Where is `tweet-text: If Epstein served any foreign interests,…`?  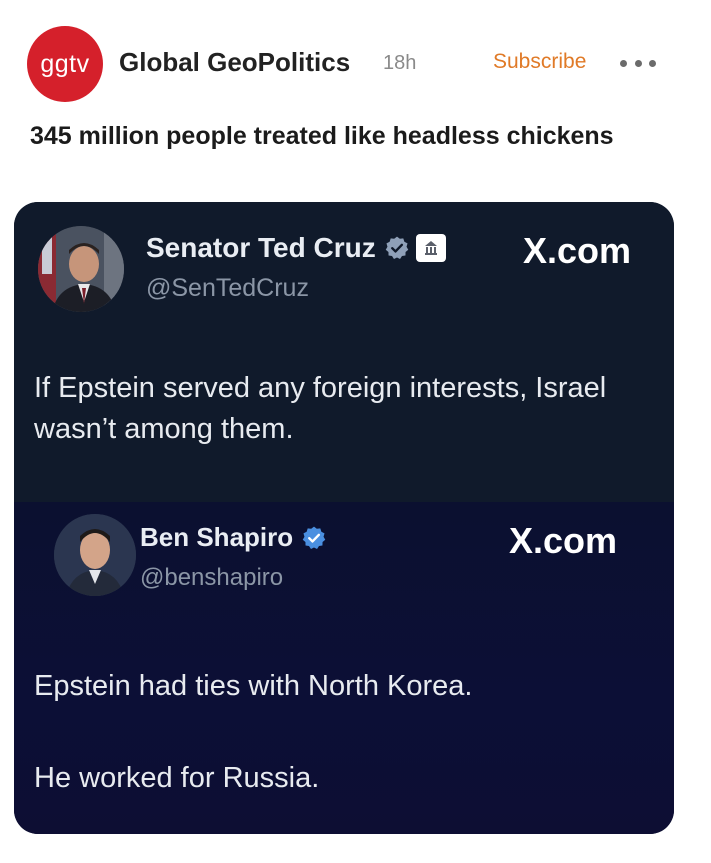
tweet-text: If Epstein served any foreign interests,… is located at coordinates (320, 408).